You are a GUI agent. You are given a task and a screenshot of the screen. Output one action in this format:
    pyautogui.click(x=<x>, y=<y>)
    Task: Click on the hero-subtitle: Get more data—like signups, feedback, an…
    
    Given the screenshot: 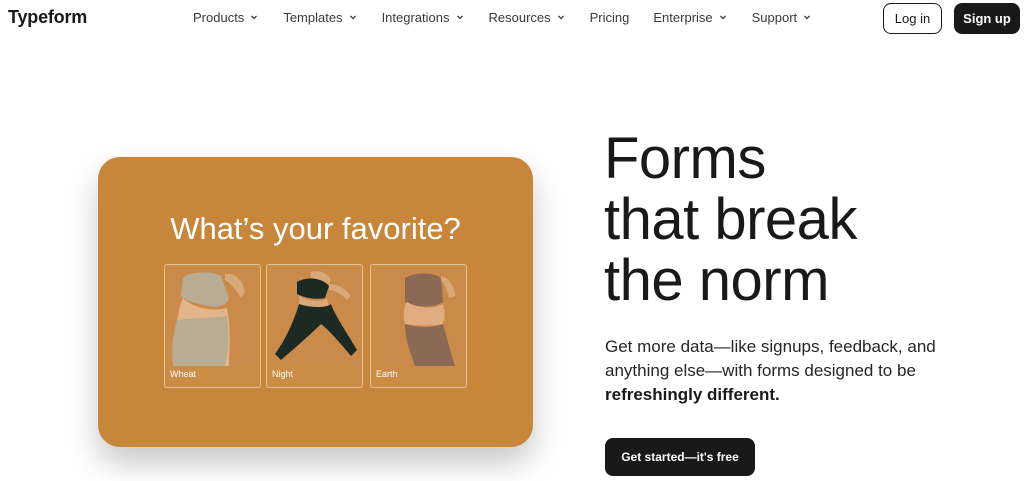 What is the action you would take?
    pyautogui.click(x=790, y=371)
    